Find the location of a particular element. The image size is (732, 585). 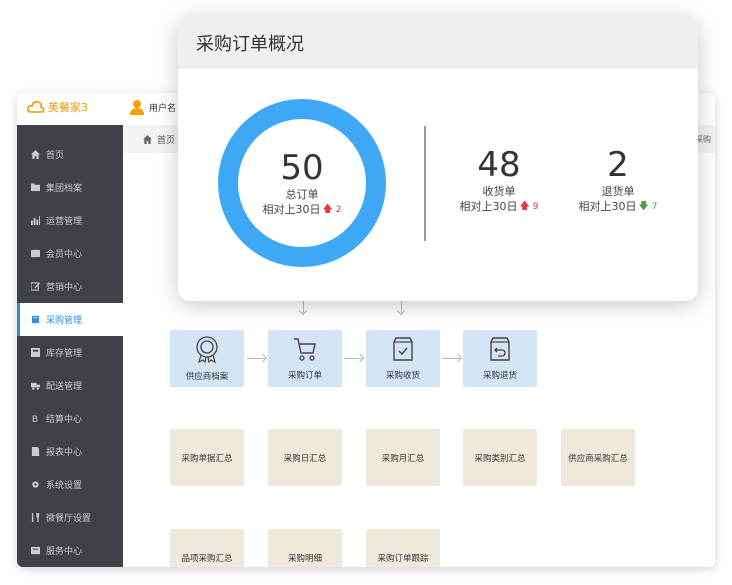

report-button: 采购类别汇总 is located at coordinates (500, 457).